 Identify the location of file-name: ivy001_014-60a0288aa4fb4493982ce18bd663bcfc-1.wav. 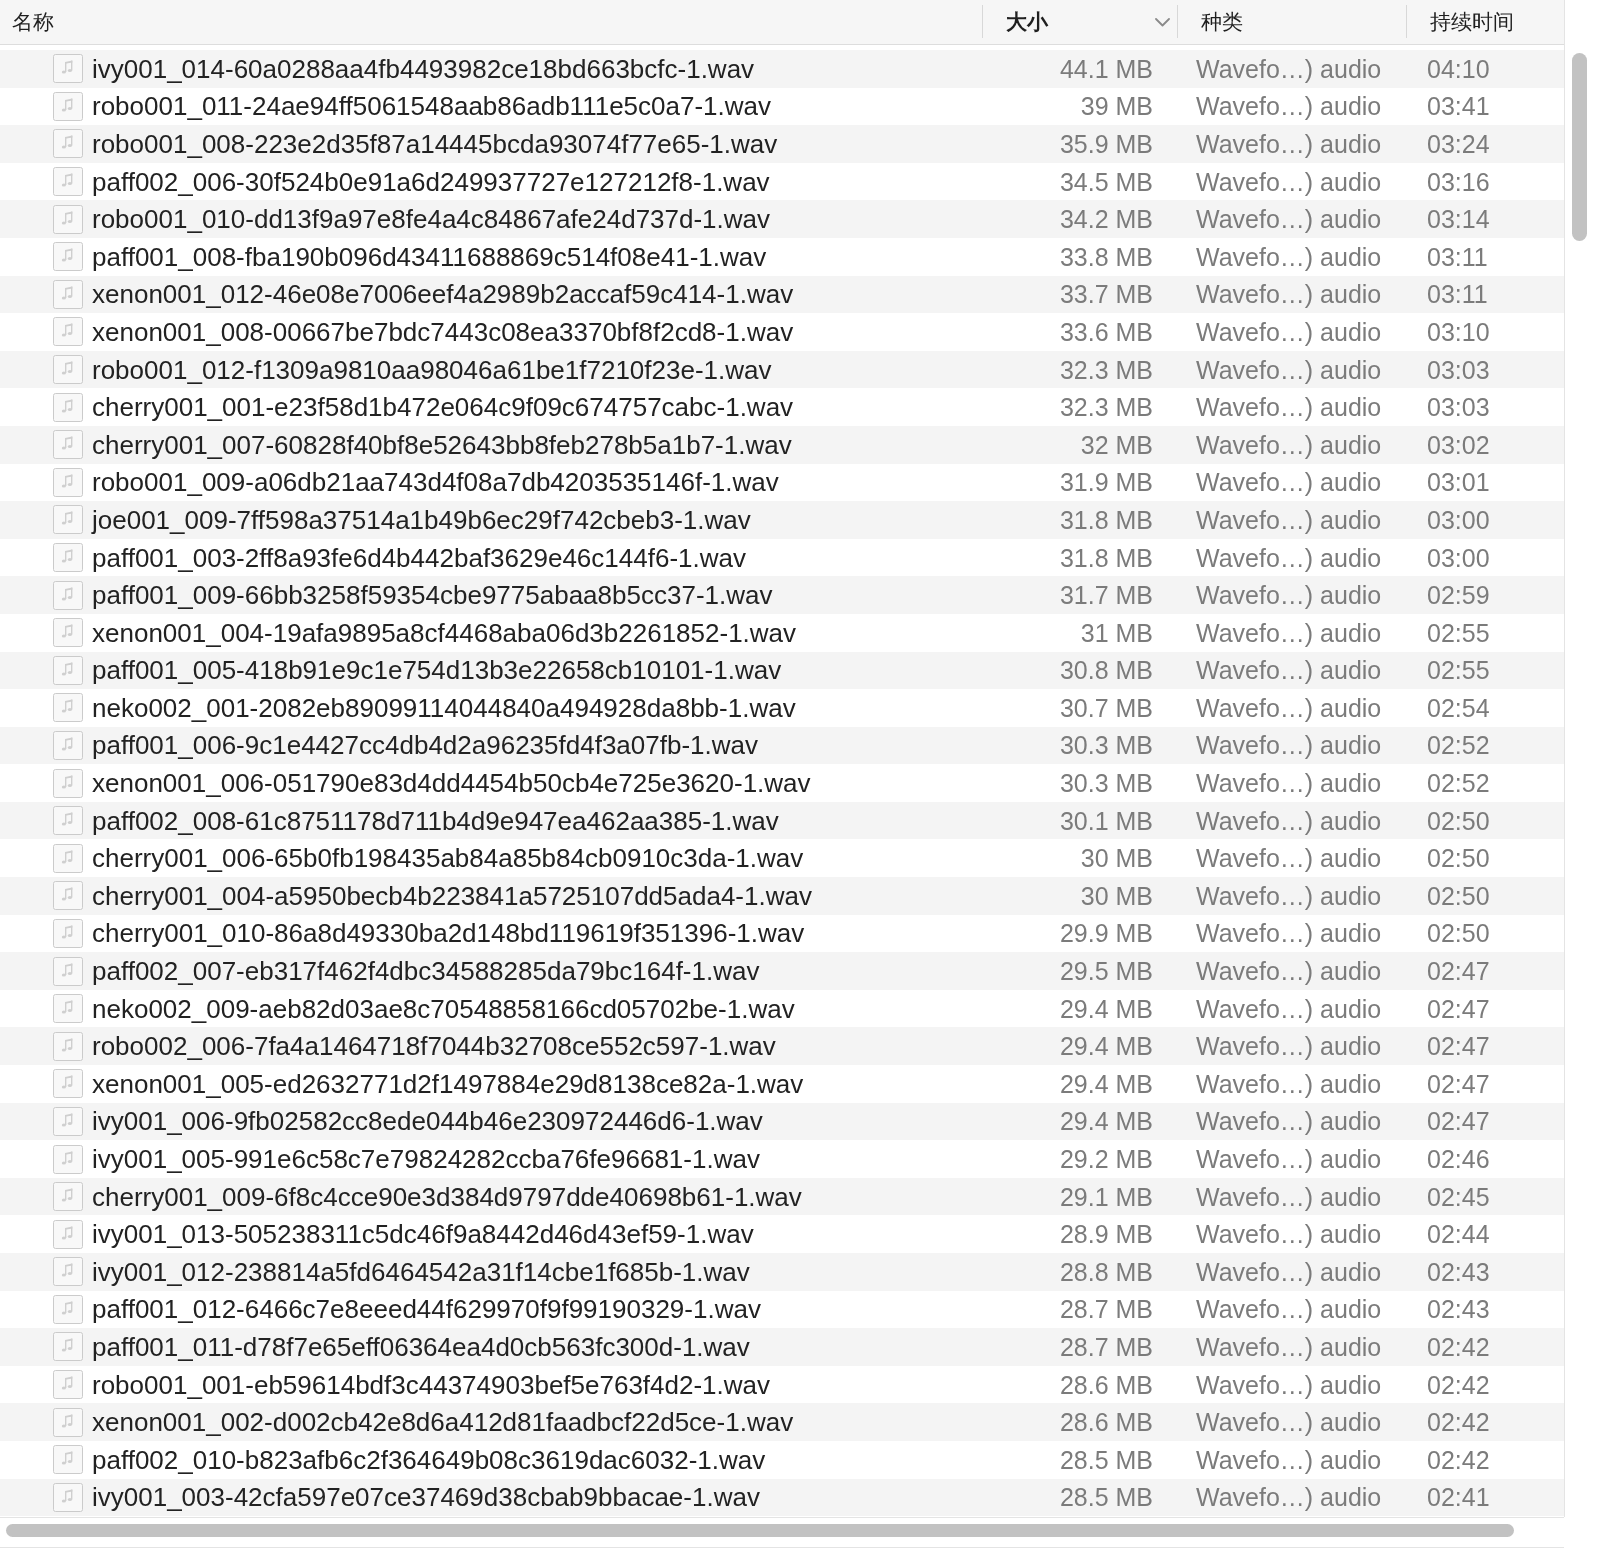
(423, 68).